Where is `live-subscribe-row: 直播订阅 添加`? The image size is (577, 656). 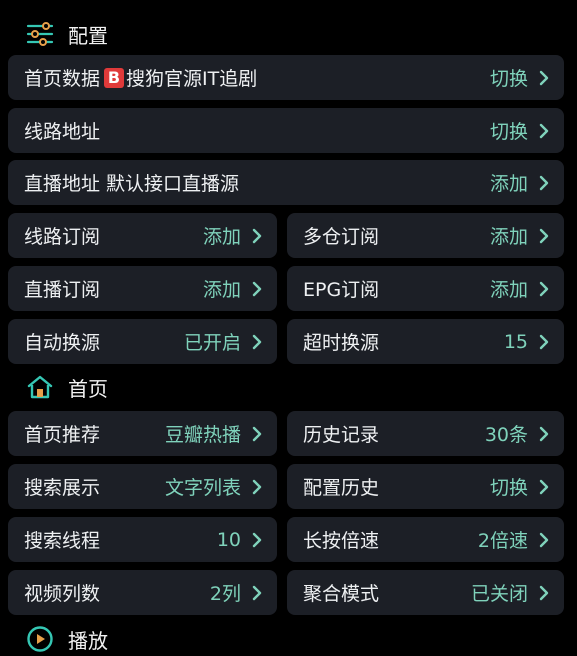 live-subscribe-row: 直播订阅 添加 is located at coordinates (142, 288).